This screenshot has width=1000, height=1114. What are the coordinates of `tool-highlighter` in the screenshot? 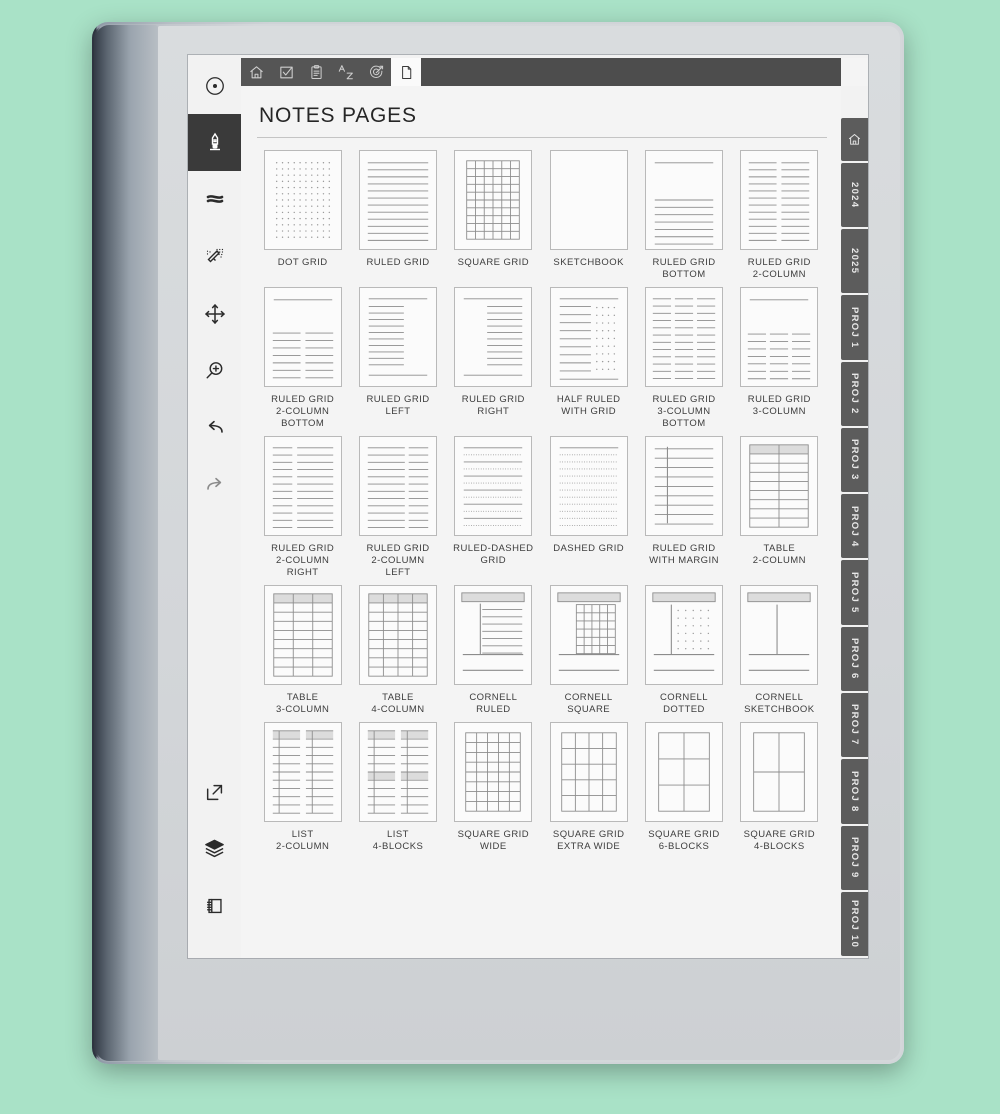 It's located at (214, 199).